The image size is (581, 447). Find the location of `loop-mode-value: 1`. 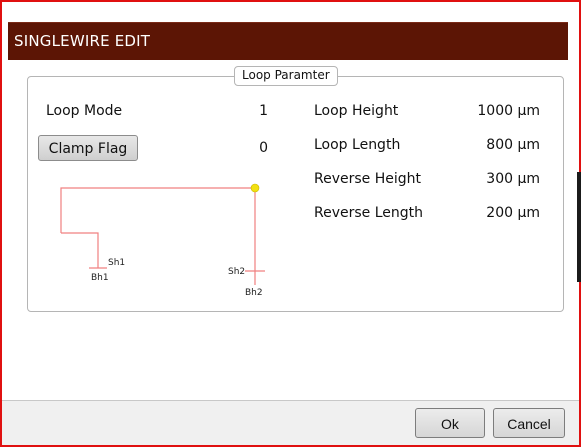

loop-mode-value: 1 is located at coordinates (263, 111).